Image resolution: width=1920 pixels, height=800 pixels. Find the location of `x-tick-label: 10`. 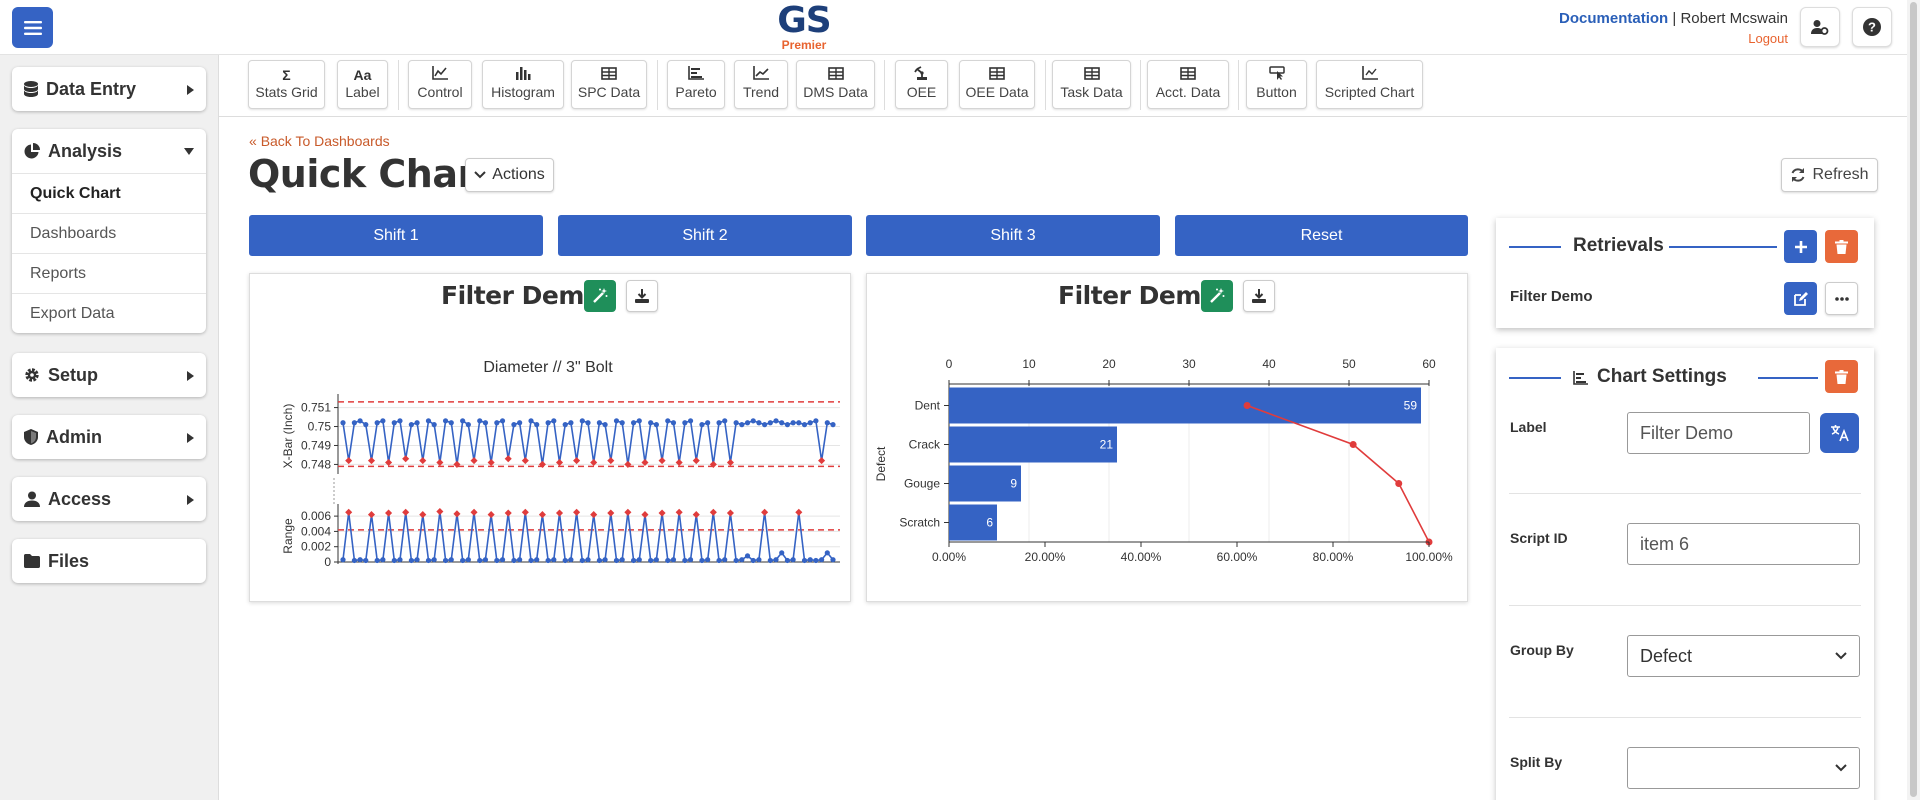

x-tick-label: 10 is located at coordinates (1029, 364).